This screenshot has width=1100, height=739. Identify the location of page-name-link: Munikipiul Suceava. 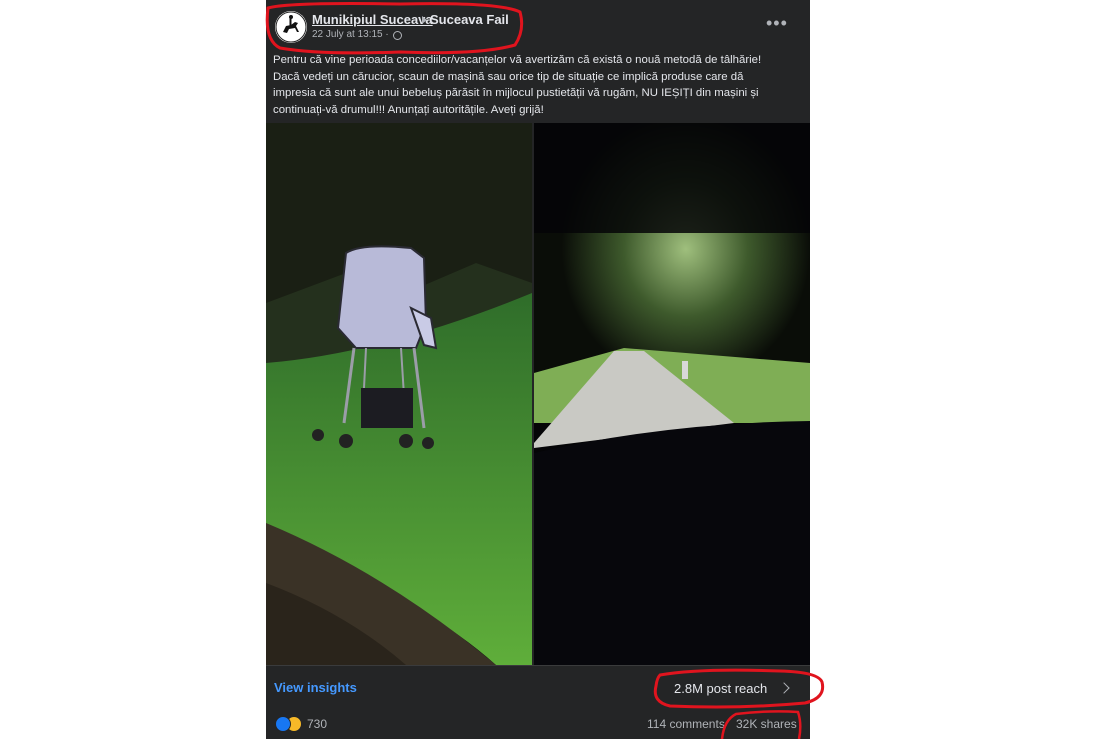
(372, 19).